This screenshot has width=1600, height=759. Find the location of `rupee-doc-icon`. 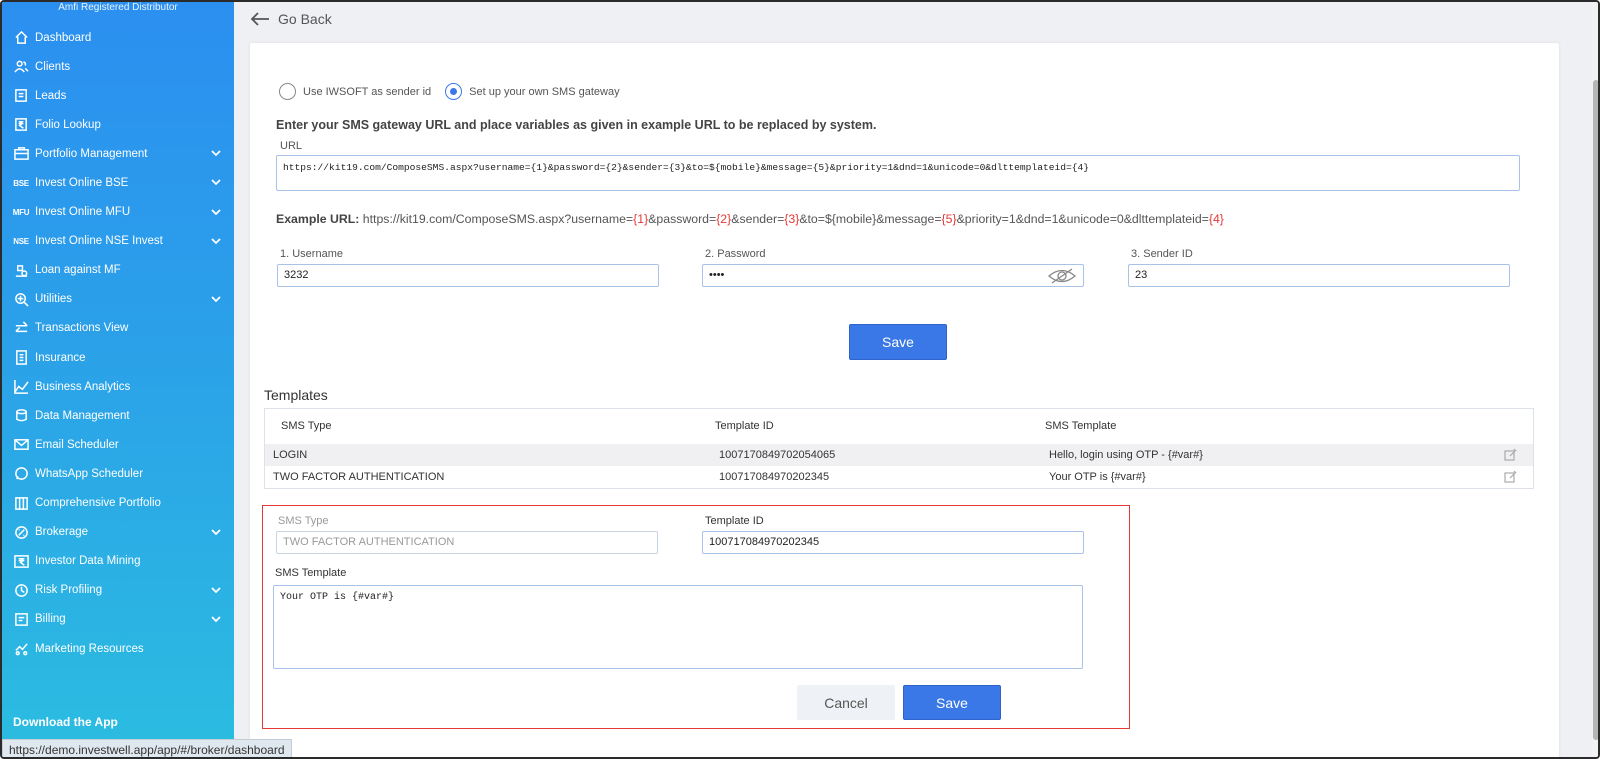

rupee-doc-icon is located at coordinates (21, 125).